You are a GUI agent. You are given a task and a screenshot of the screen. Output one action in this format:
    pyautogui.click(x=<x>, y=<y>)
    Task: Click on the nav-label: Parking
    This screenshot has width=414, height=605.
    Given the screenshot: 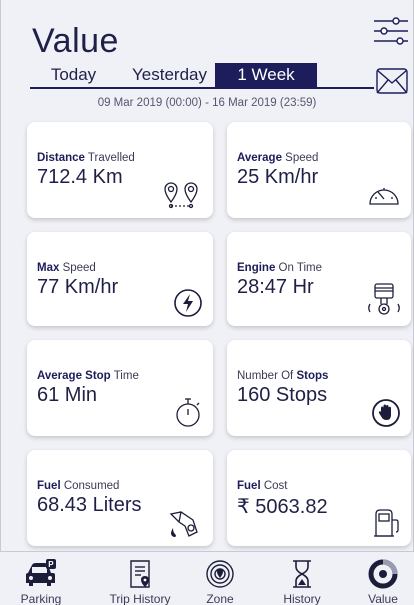 What is the action you would take?
    pyautogui.click(x=41, y=598)
    